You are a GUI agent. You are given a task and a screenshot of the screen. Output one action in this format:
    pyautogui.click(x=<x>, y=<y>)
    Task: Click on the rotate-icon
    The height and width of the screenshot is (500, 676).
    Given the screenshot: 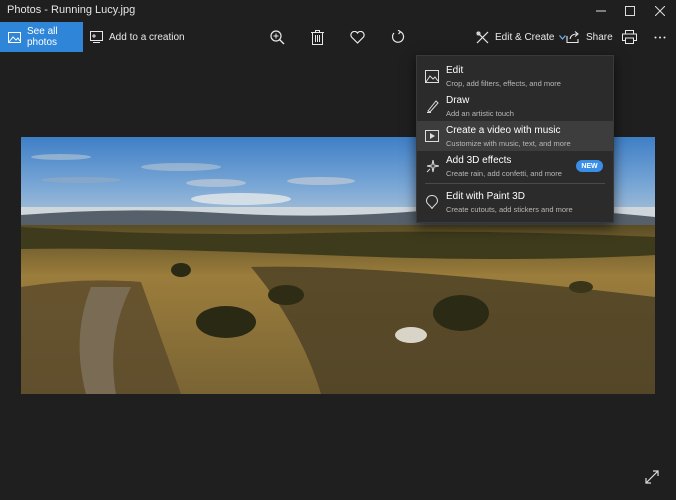 What is the action you would take?
    pyautogui.click(x=398, y=36)
    